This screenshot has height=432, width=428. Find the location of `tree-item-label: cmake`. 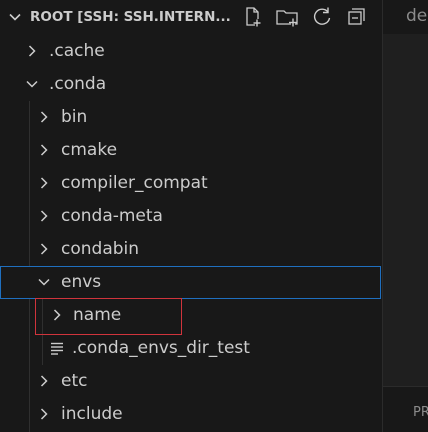

tree-item-label: cmake is located at coordinates (89, 150).